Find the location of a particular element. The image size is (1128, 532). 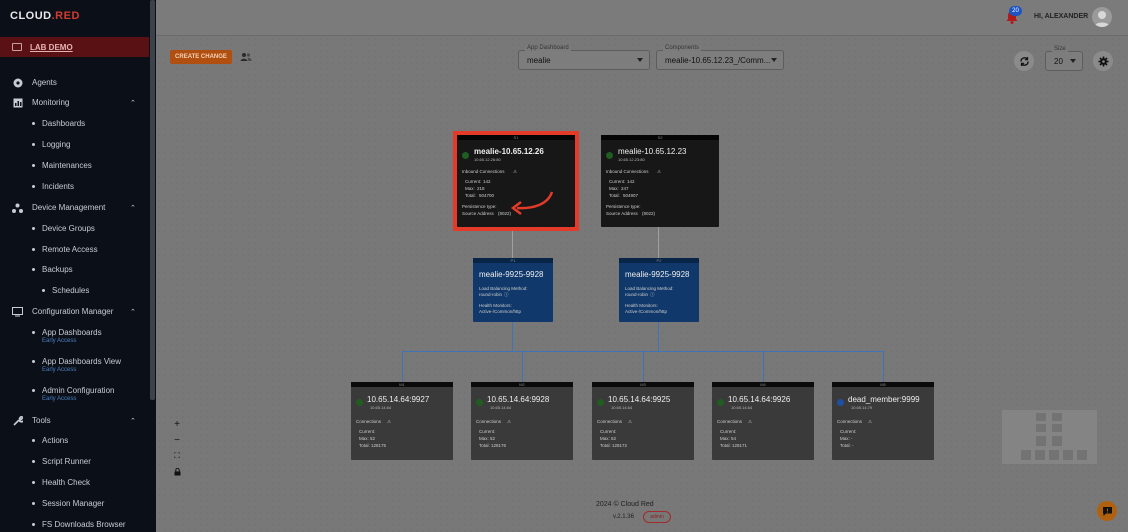

refresh-button is located at coordinates (1024, 61).